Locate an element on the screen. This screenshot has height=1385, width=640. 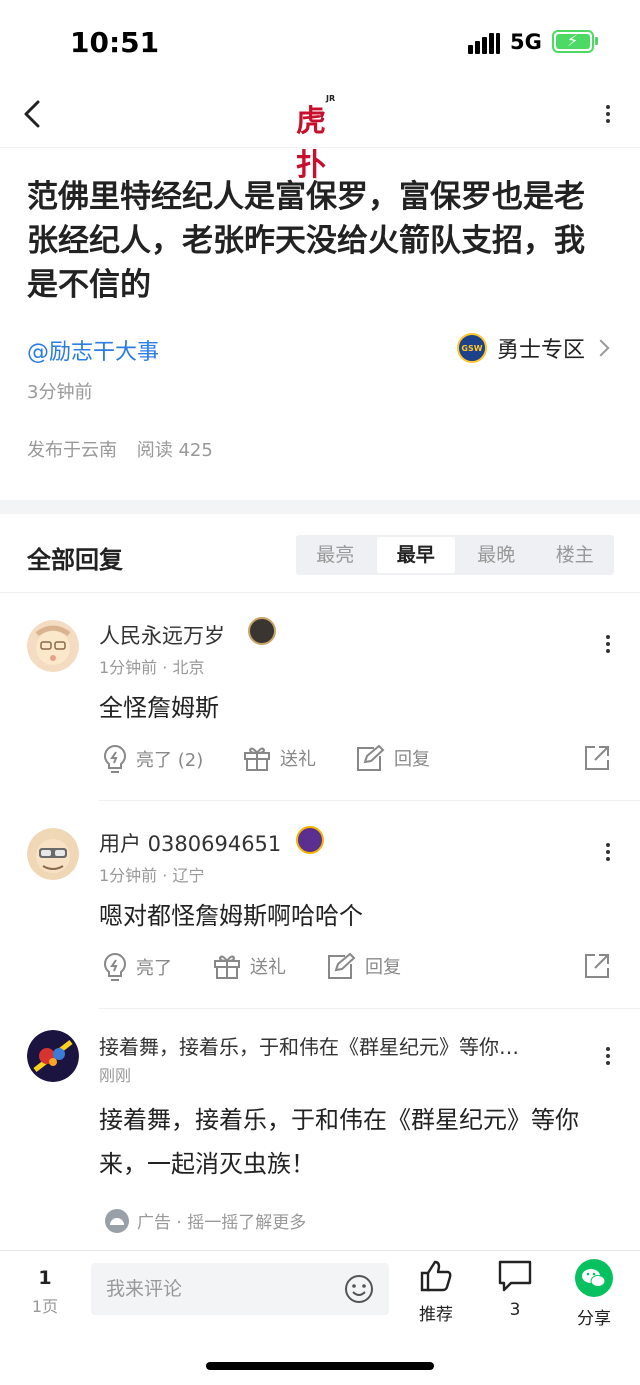
zone-link: GSW 勇士专区 is located at coordinates (533, 348).